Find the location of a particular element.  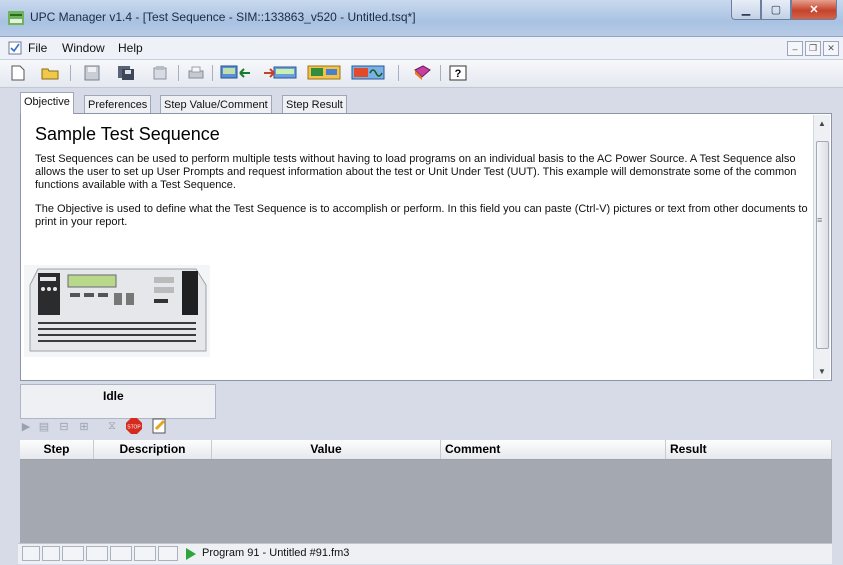

mdi-minimize-button: – is located at coordinates (795, 48).